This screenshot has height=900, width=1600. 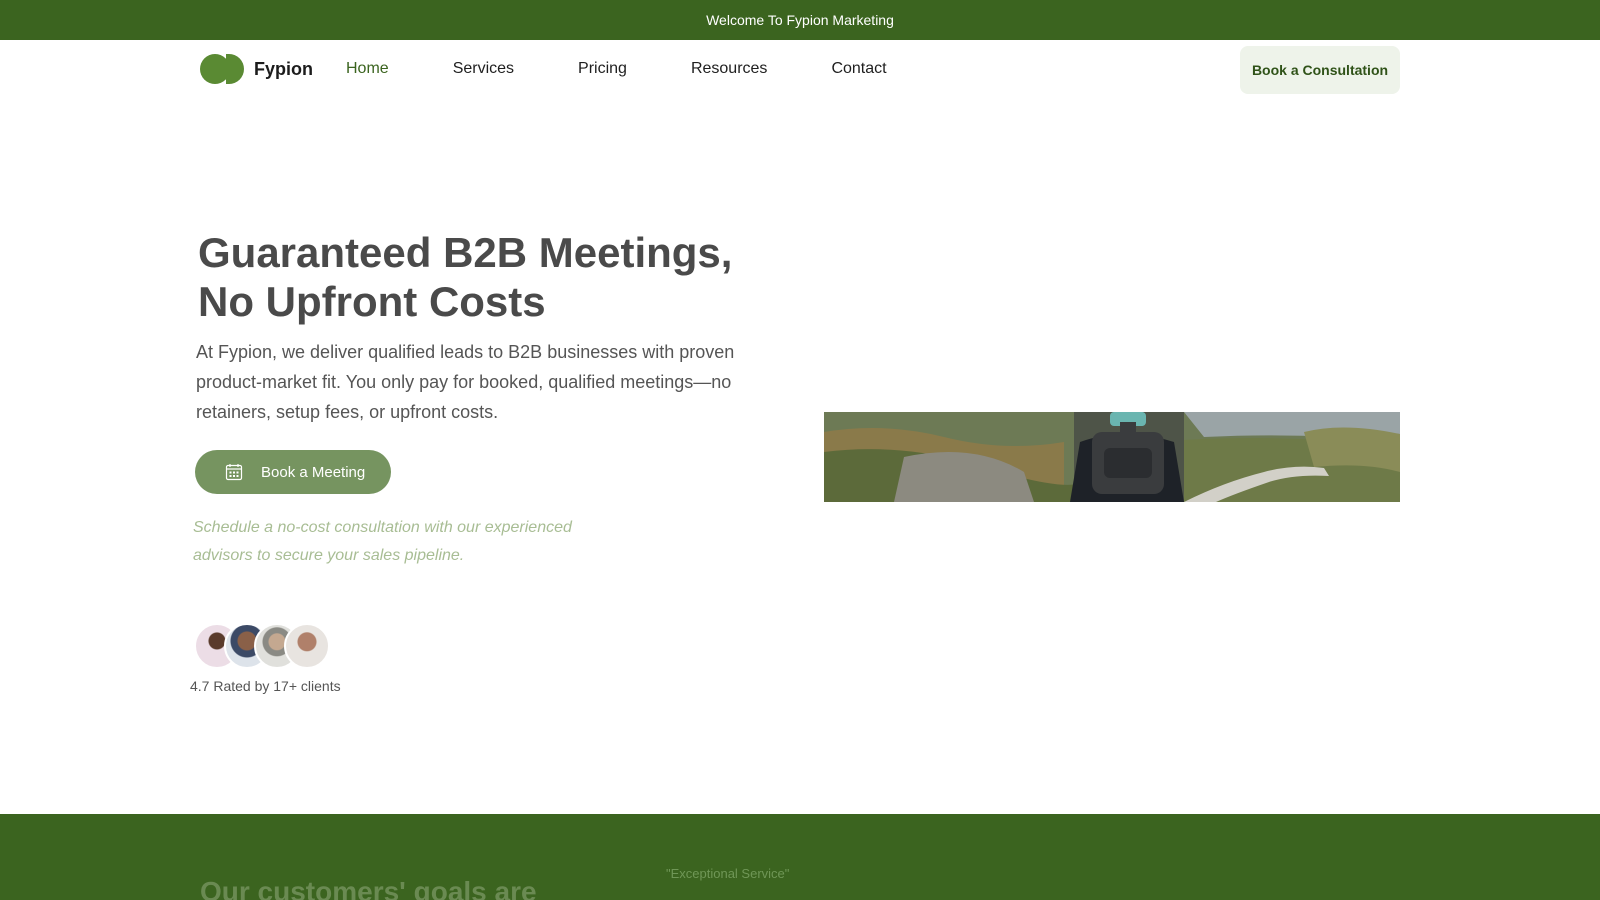 What do you see at coordinates (307, 646) in the screenshot?
I see `avatar` at bounding box center [307, 646].